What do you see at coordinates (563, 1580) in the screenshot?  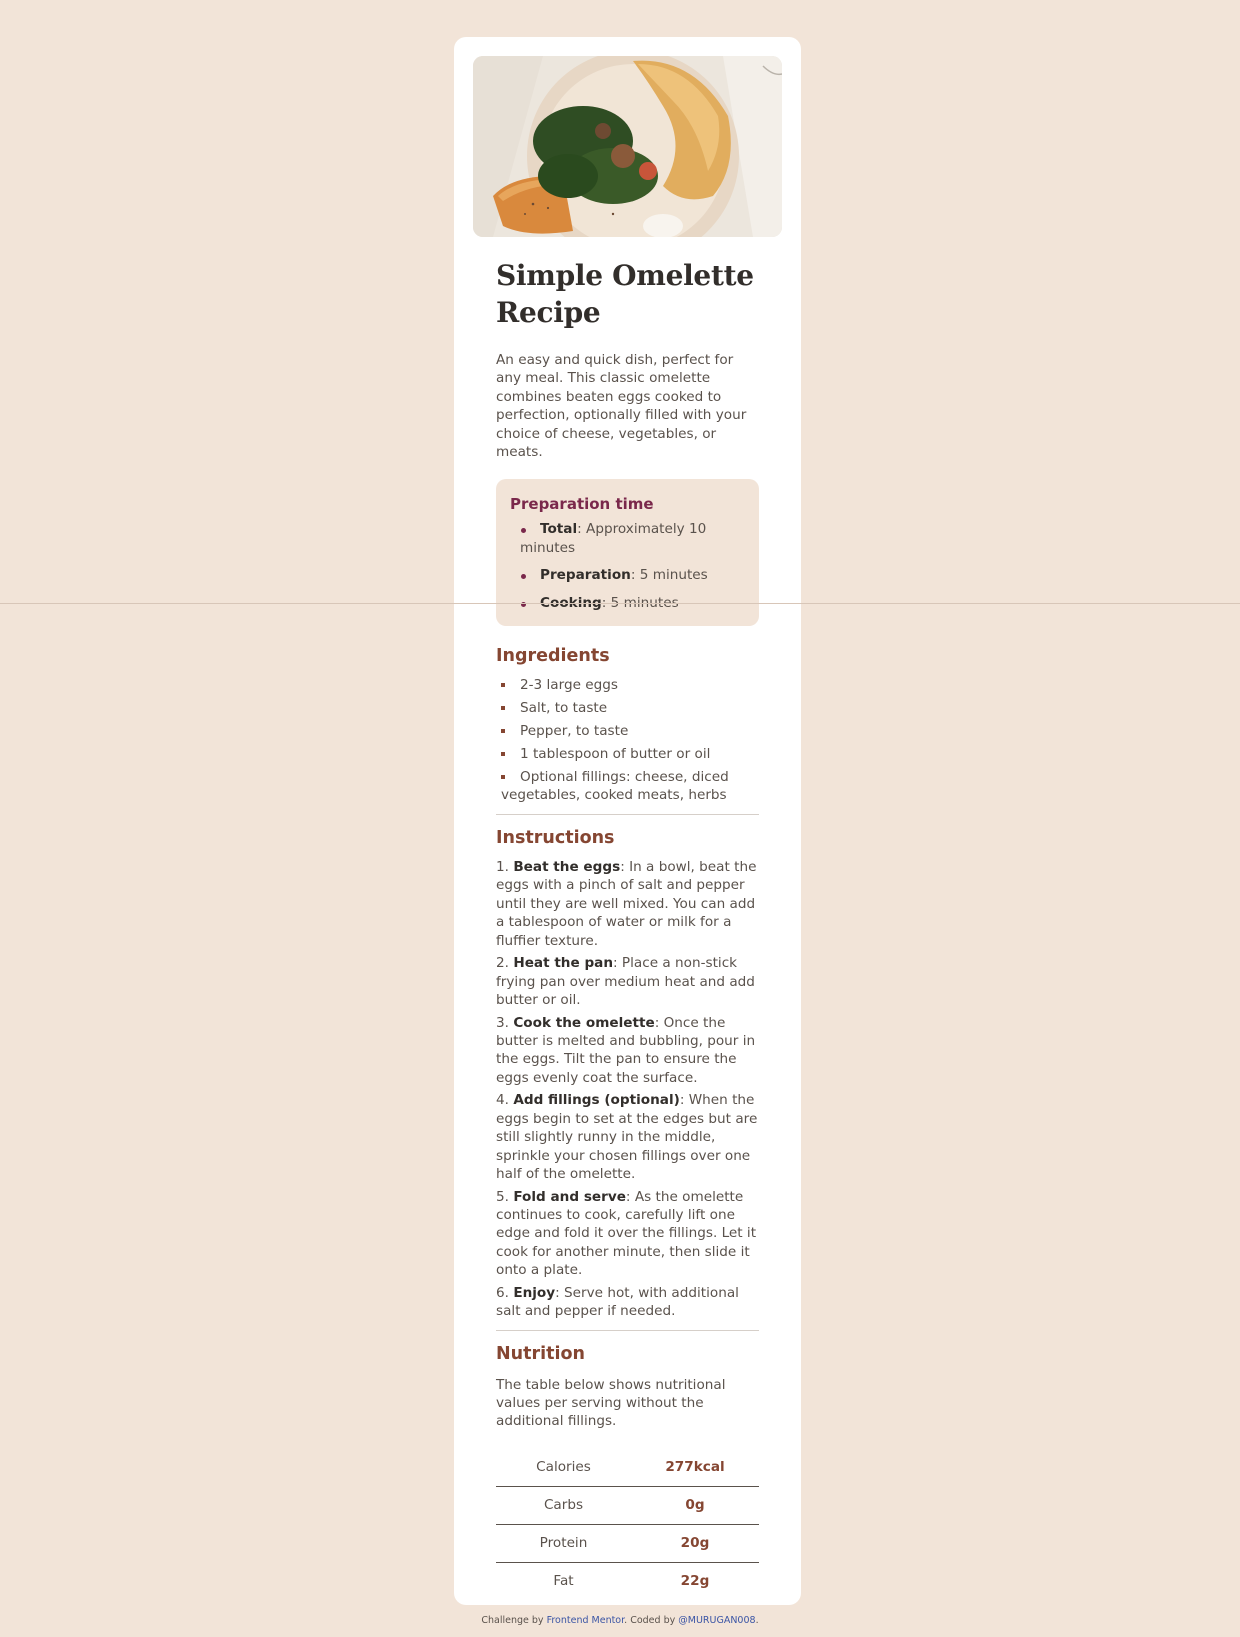 I see `nutrient-name: Fat` at bounding box center [563, 1580].